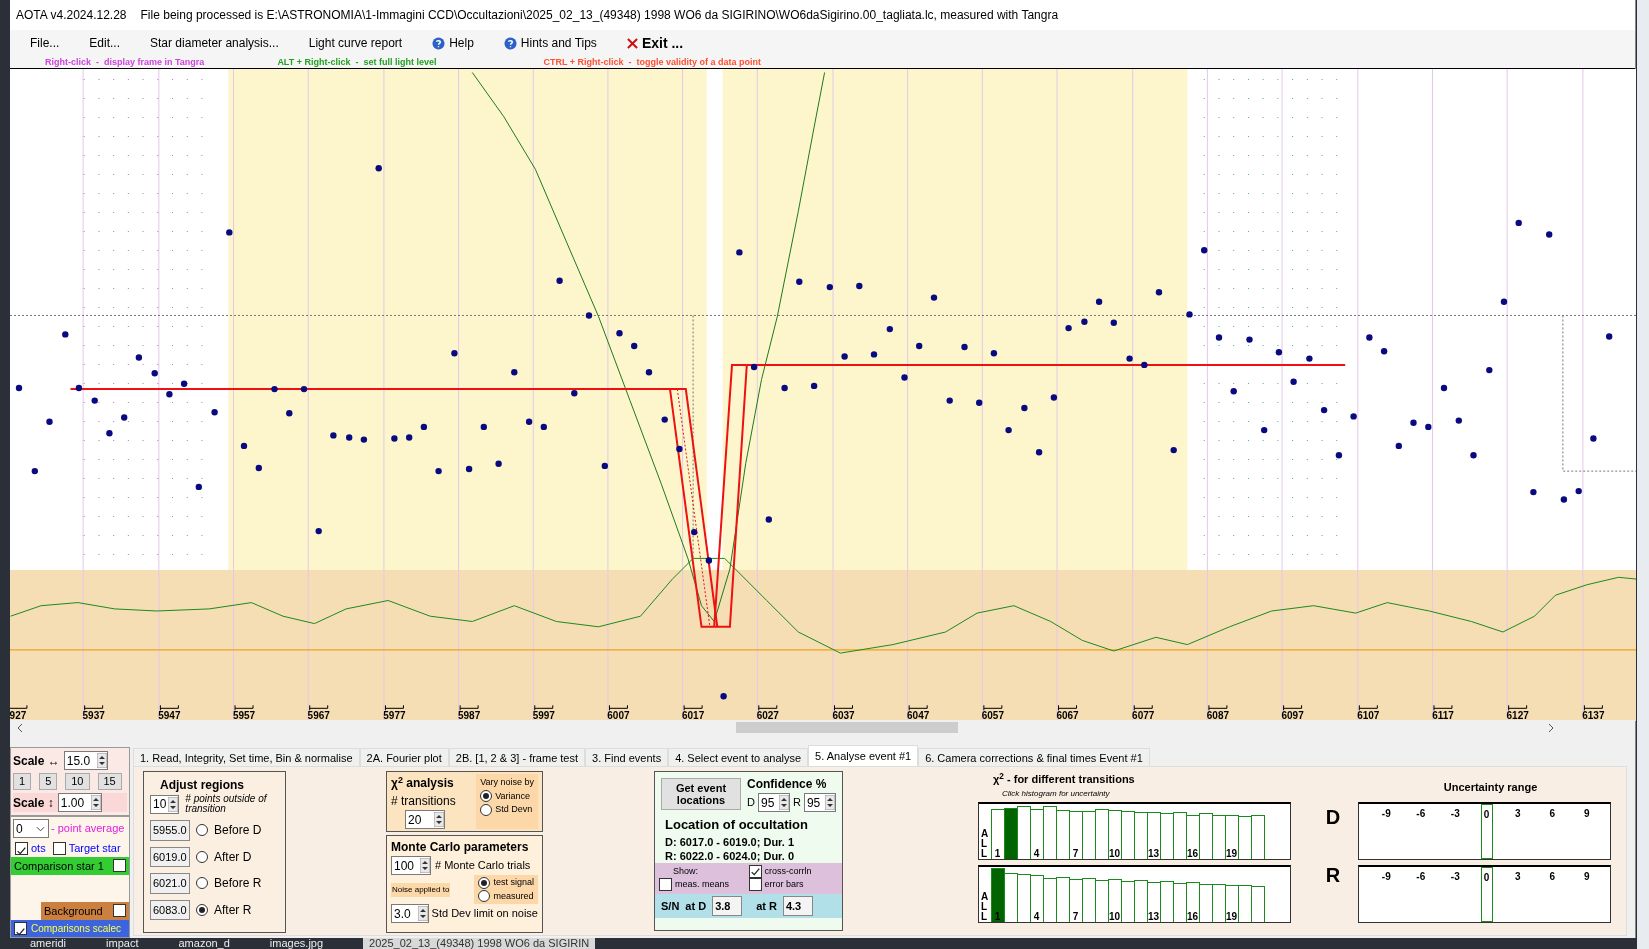 The image size is (1649, 949). I want to click on series-row: Background, so click(85, 910).